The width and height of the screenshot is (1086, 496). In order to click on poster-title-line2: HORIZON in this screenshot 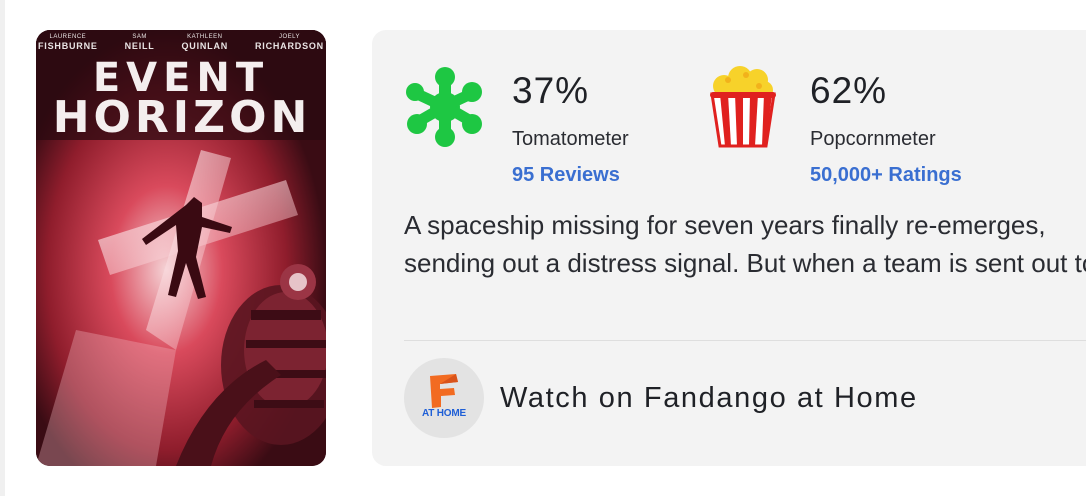, I will do `click(182, 117)`.